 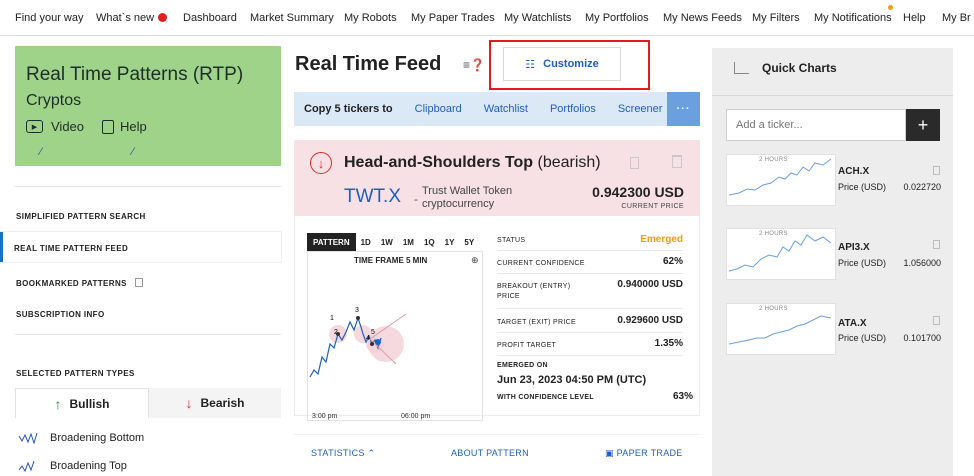 What do you see at coordinates (372, 197) in the screenshot?
I see `ticker-symbol: TWT.X` at bounding box center [372, 197].